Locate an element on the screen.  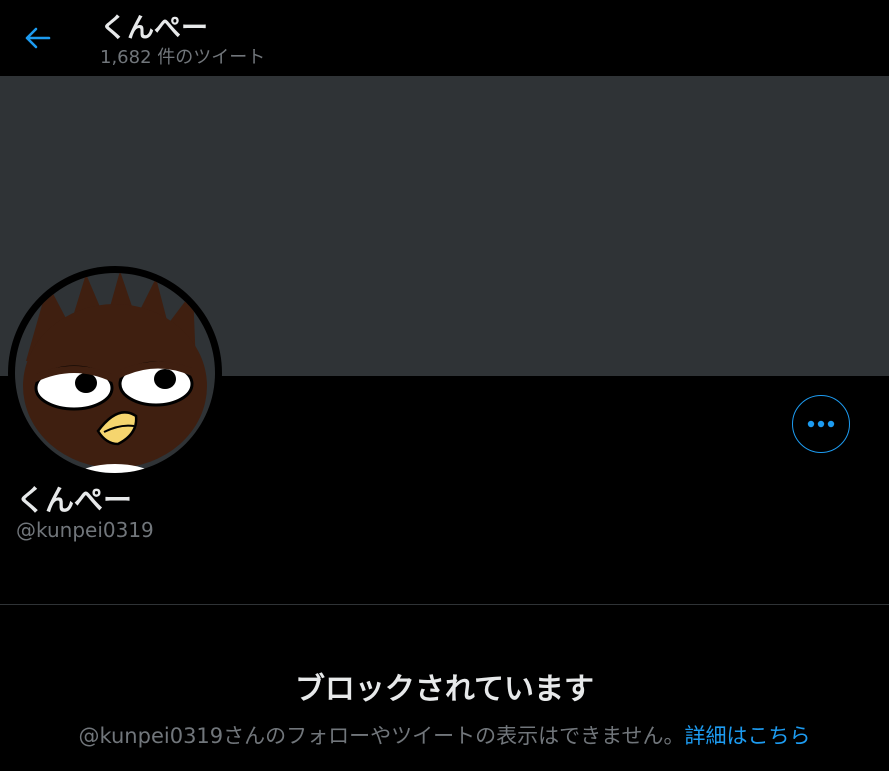
profile-header: くんぺー 1,682 件のツイート is located at coordinates (444, 38).